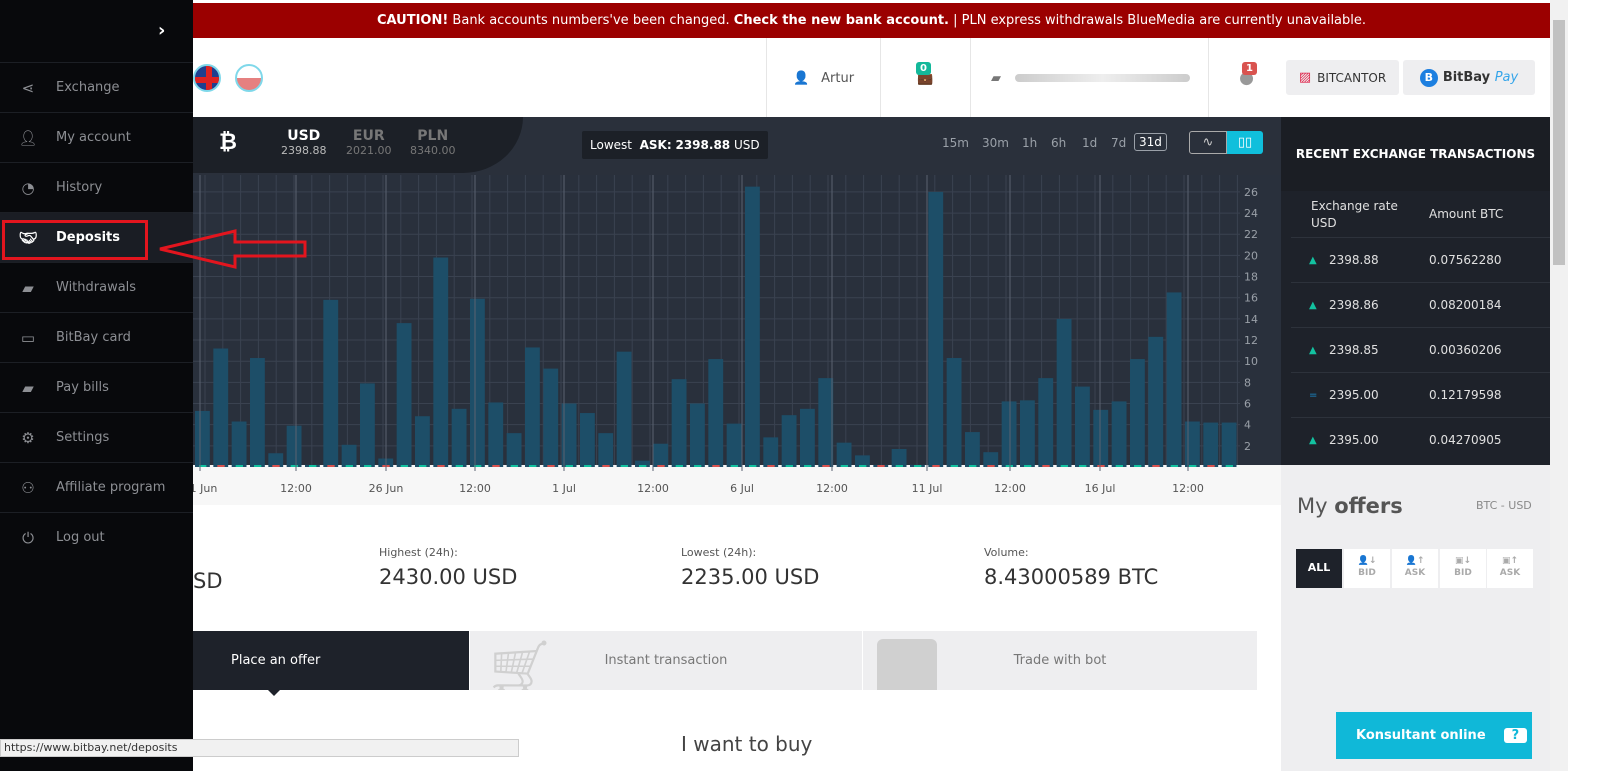 The image size is (1597, 771). What do you see at coordinates (1465, 350) in the screenshot?
I see `amount: 0.00360206` at bounding box center [1465, 350].